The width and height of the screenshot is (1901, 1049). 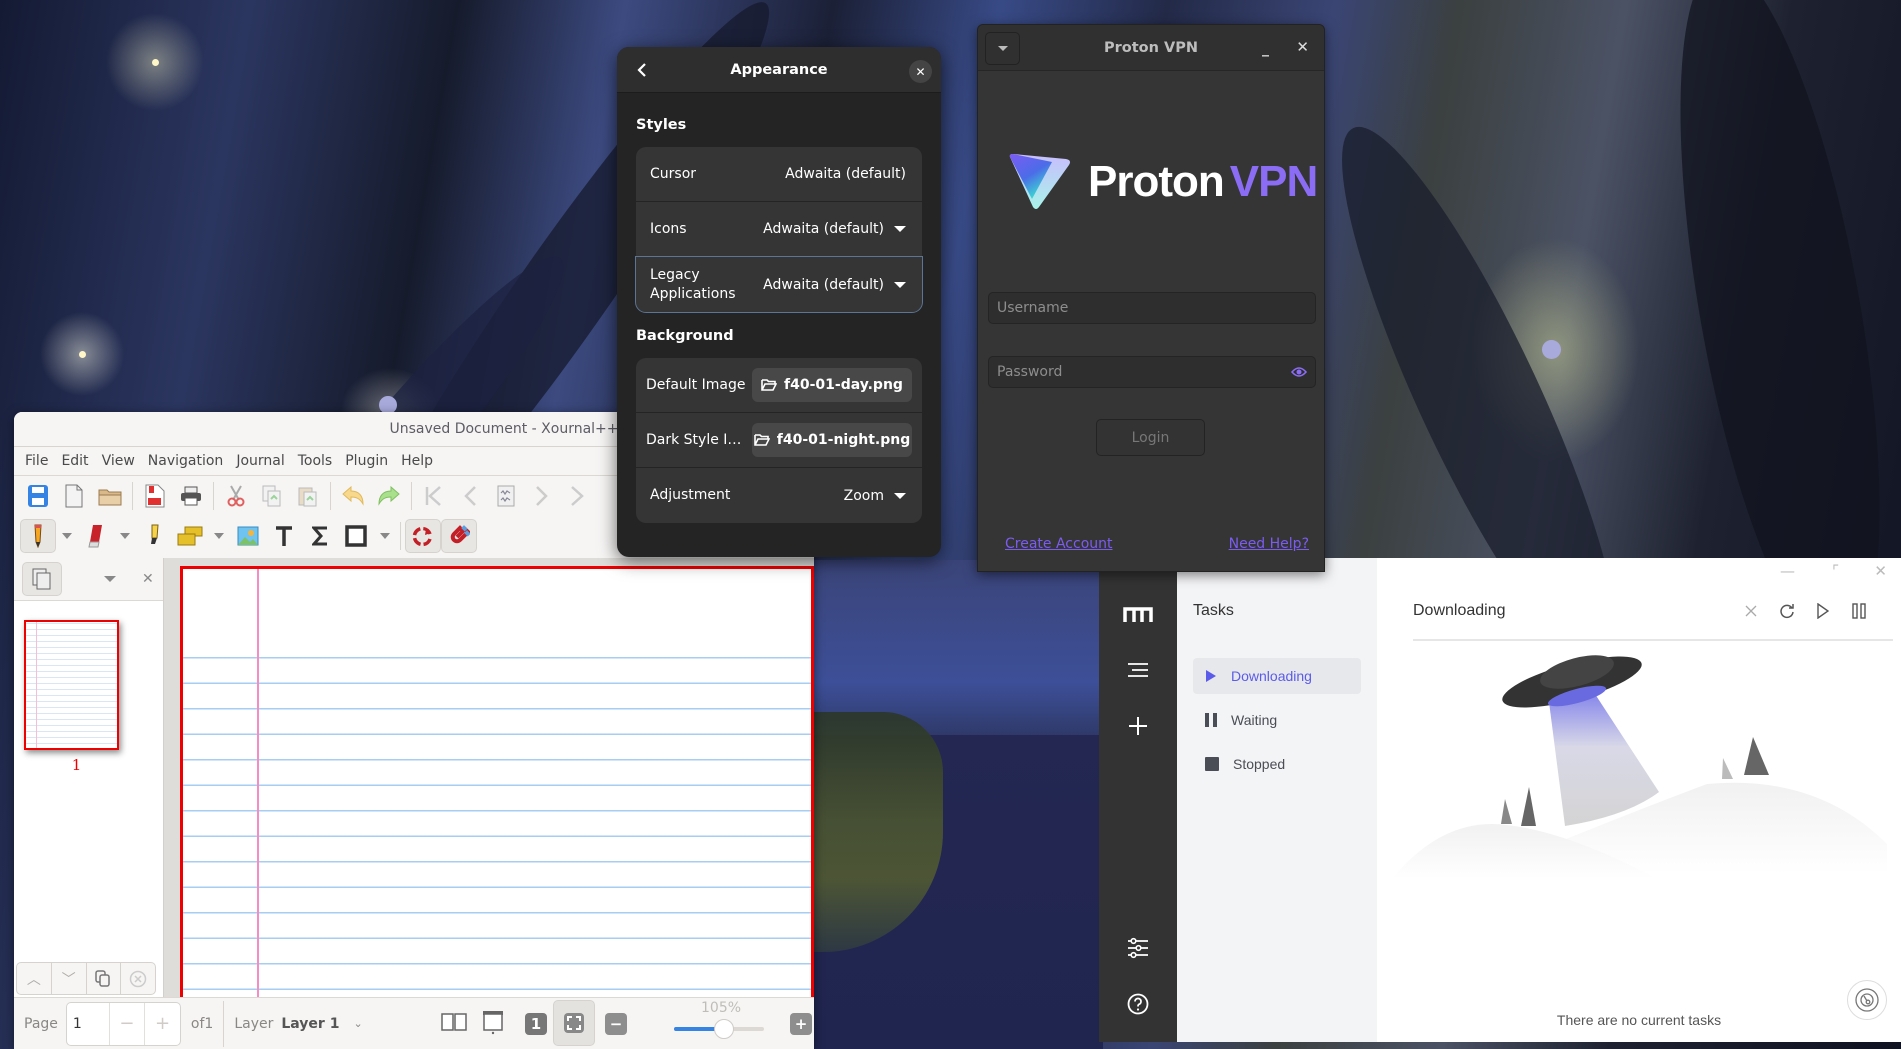 I want to click on text-tool-button, so click(x=284, y=536).